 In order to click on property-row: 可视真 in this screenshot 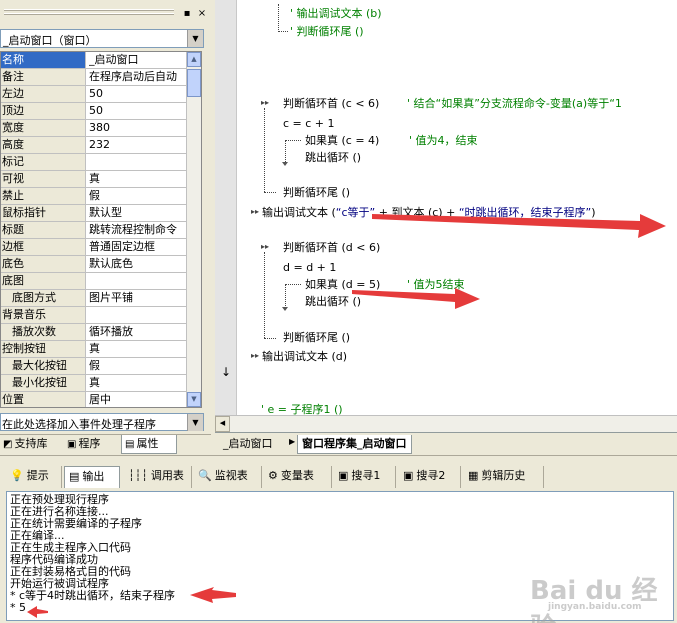, I will do `click(94, 179)`.